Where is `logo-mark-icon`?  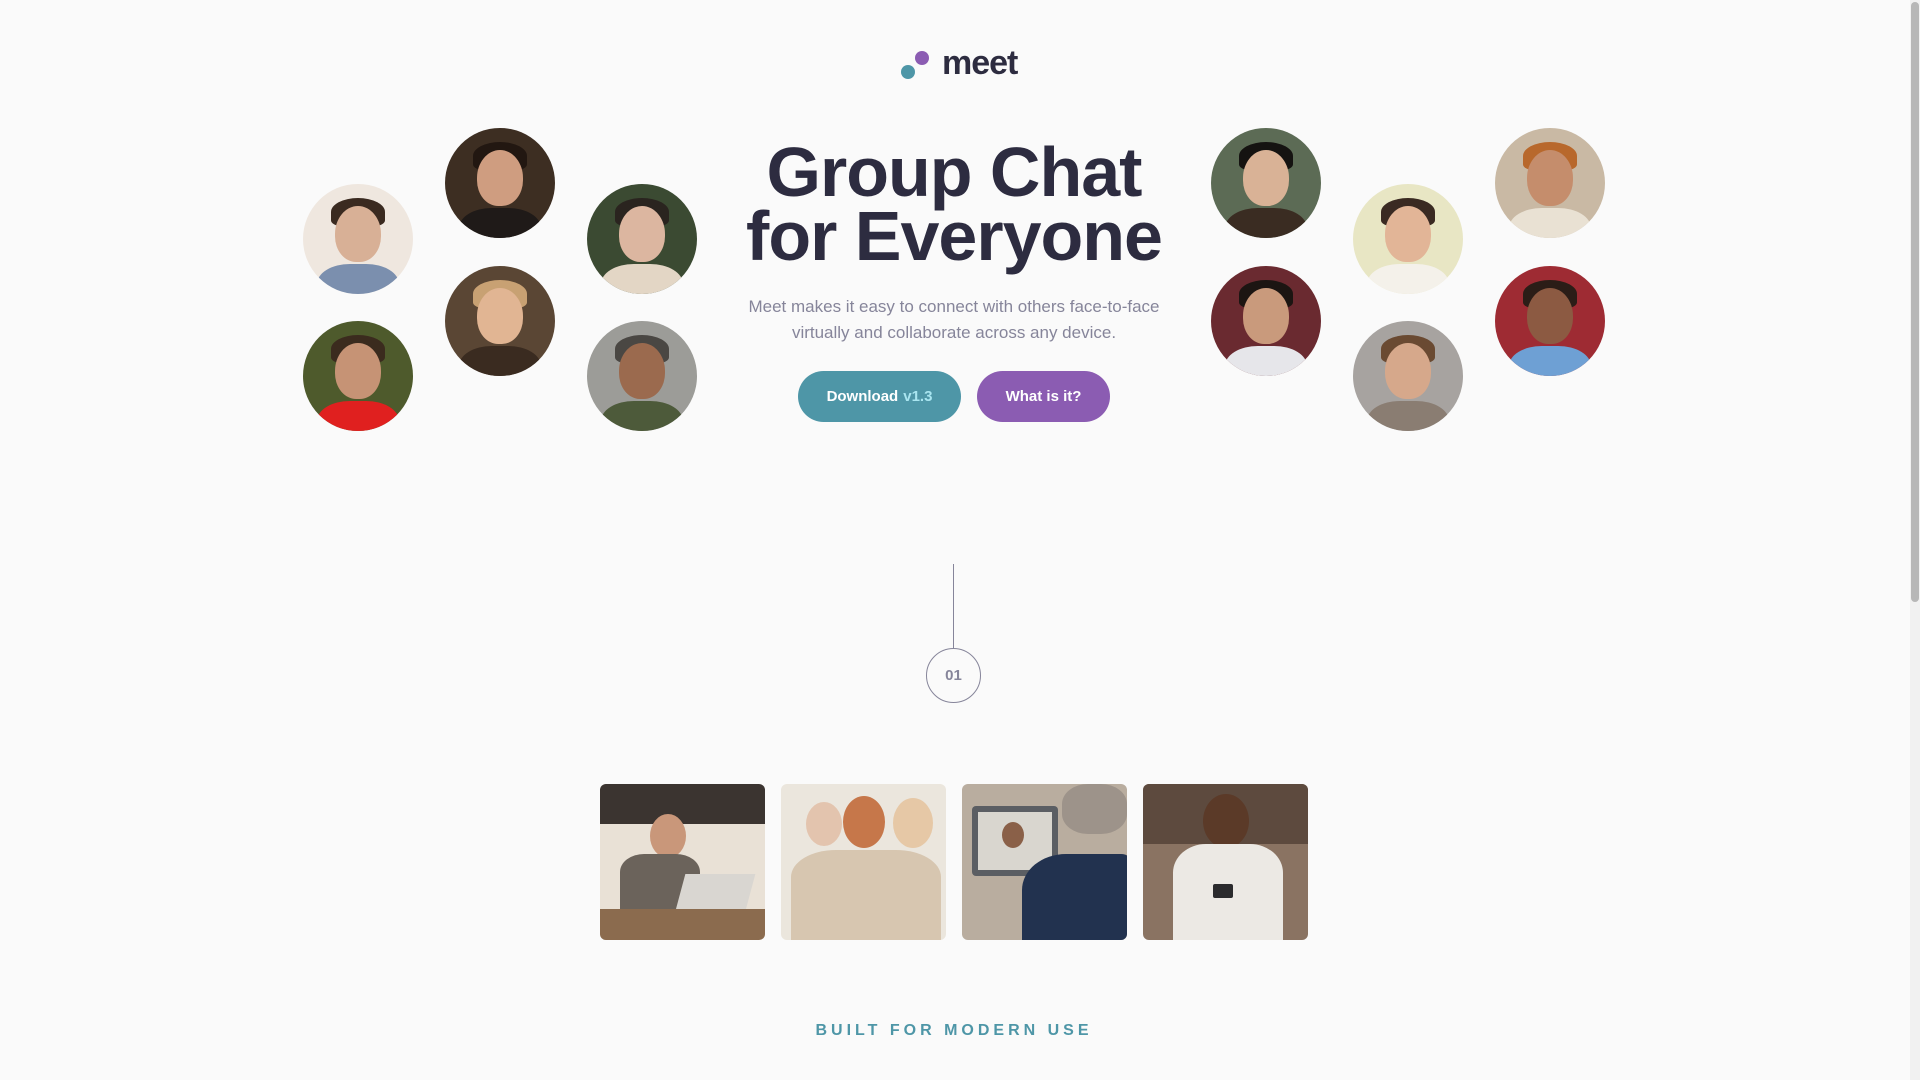 logo-mark-icon is located at coordinates (915, 64).